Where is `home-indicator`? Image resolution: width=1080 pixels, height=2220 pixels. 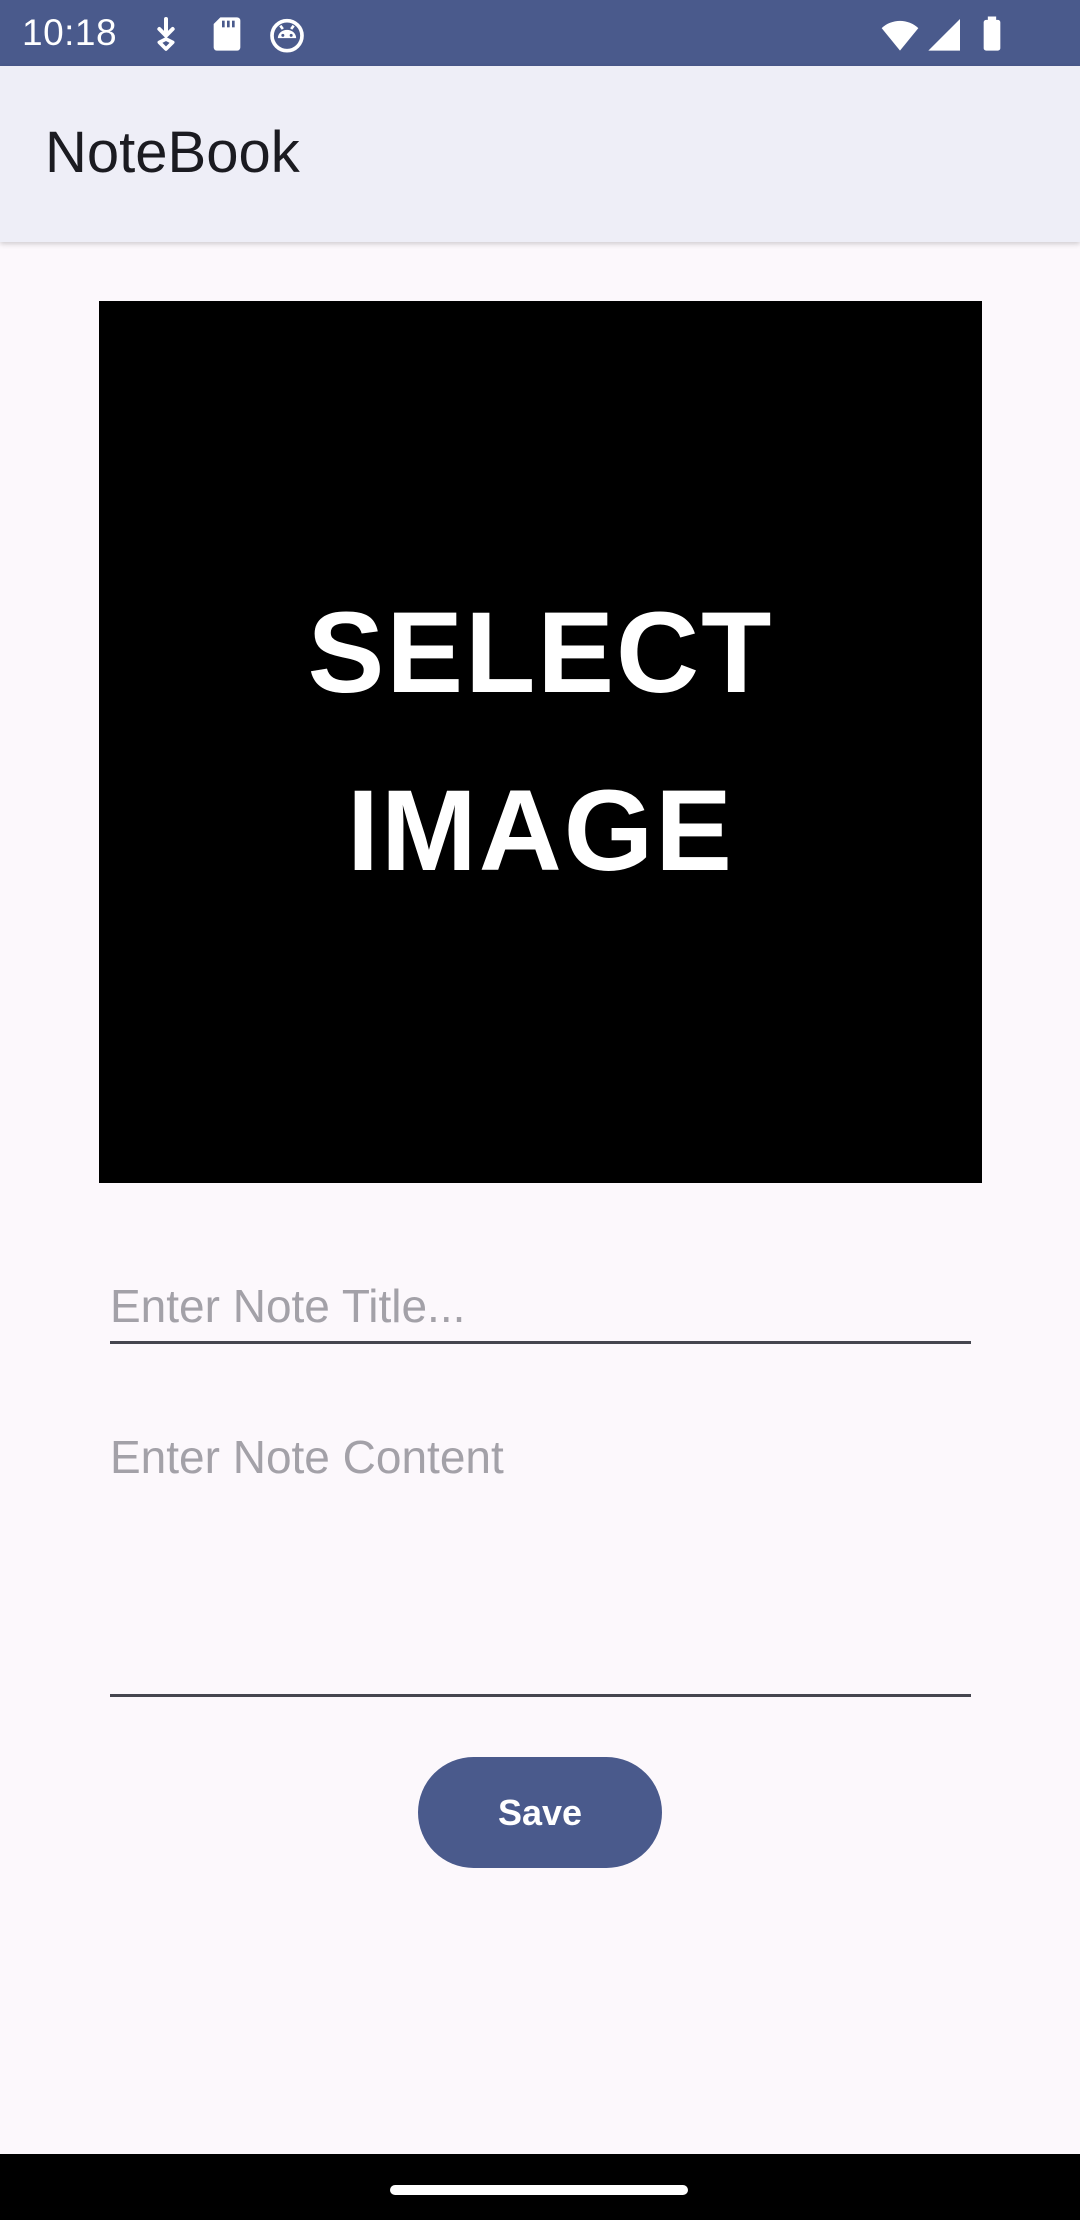 home-indicator is located at coordinates (539, 2190).